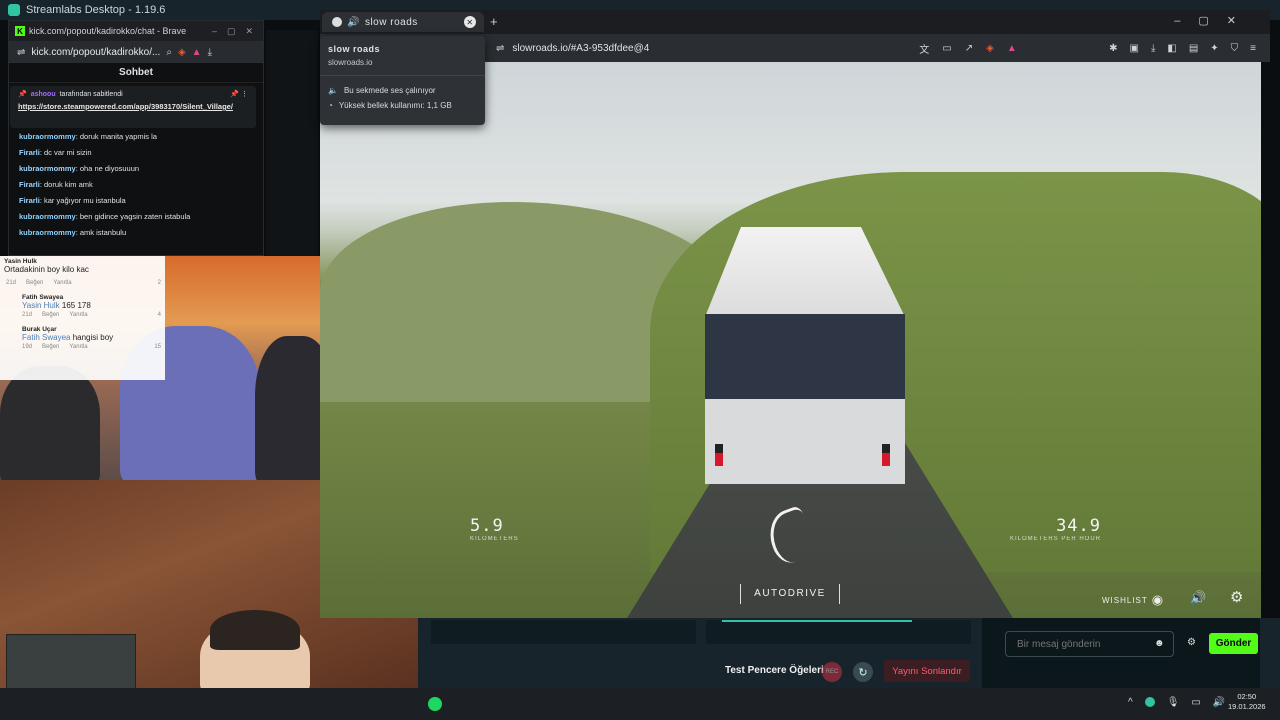 The height and width of the screenshot is (720, 1280). I want to click on system-tray: ^ 🎙 ▭ 🔊, so click(1176, 702).